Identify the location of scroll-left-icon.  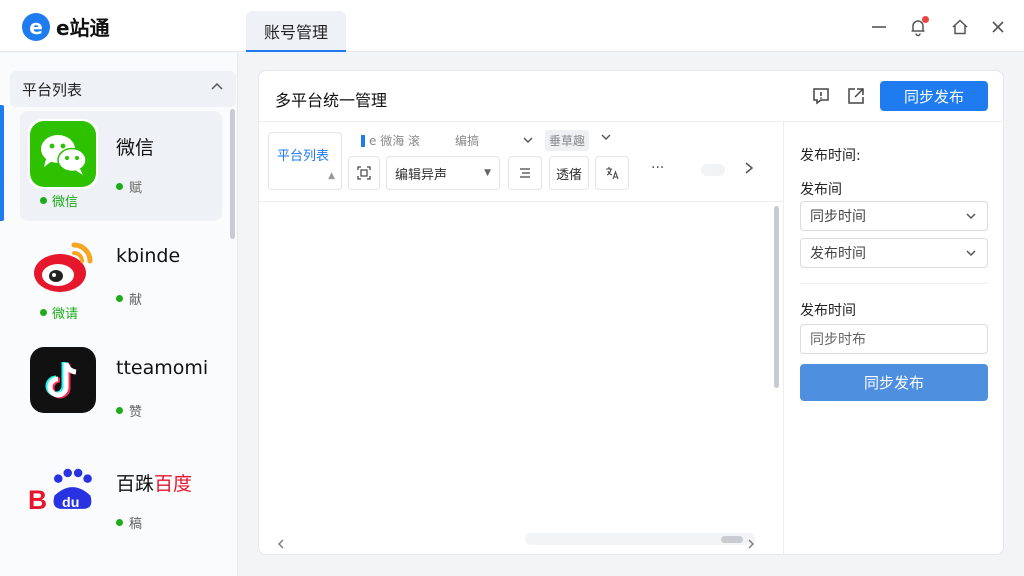
(281, 543).